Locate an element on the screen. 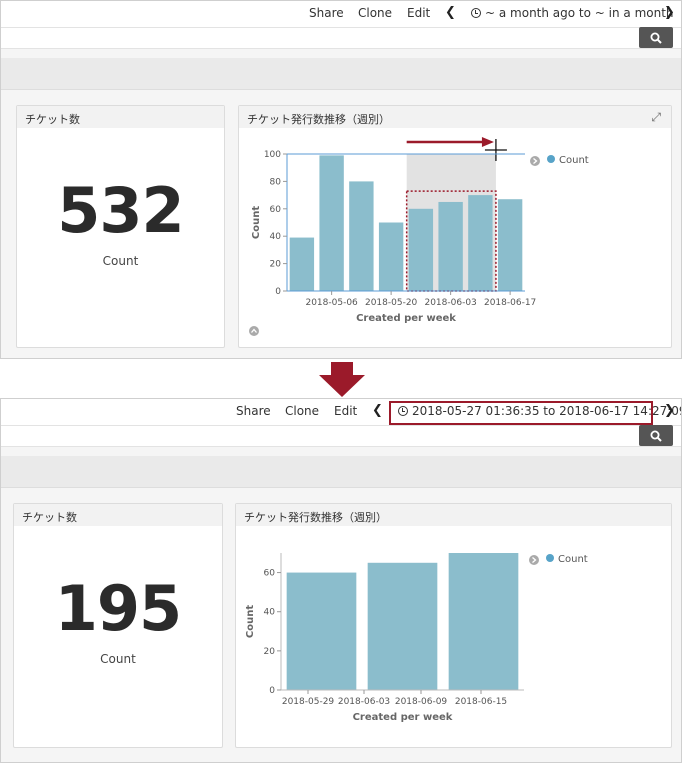  x-tick-label: 2018-06-17 is located at coordinates (510, 303).